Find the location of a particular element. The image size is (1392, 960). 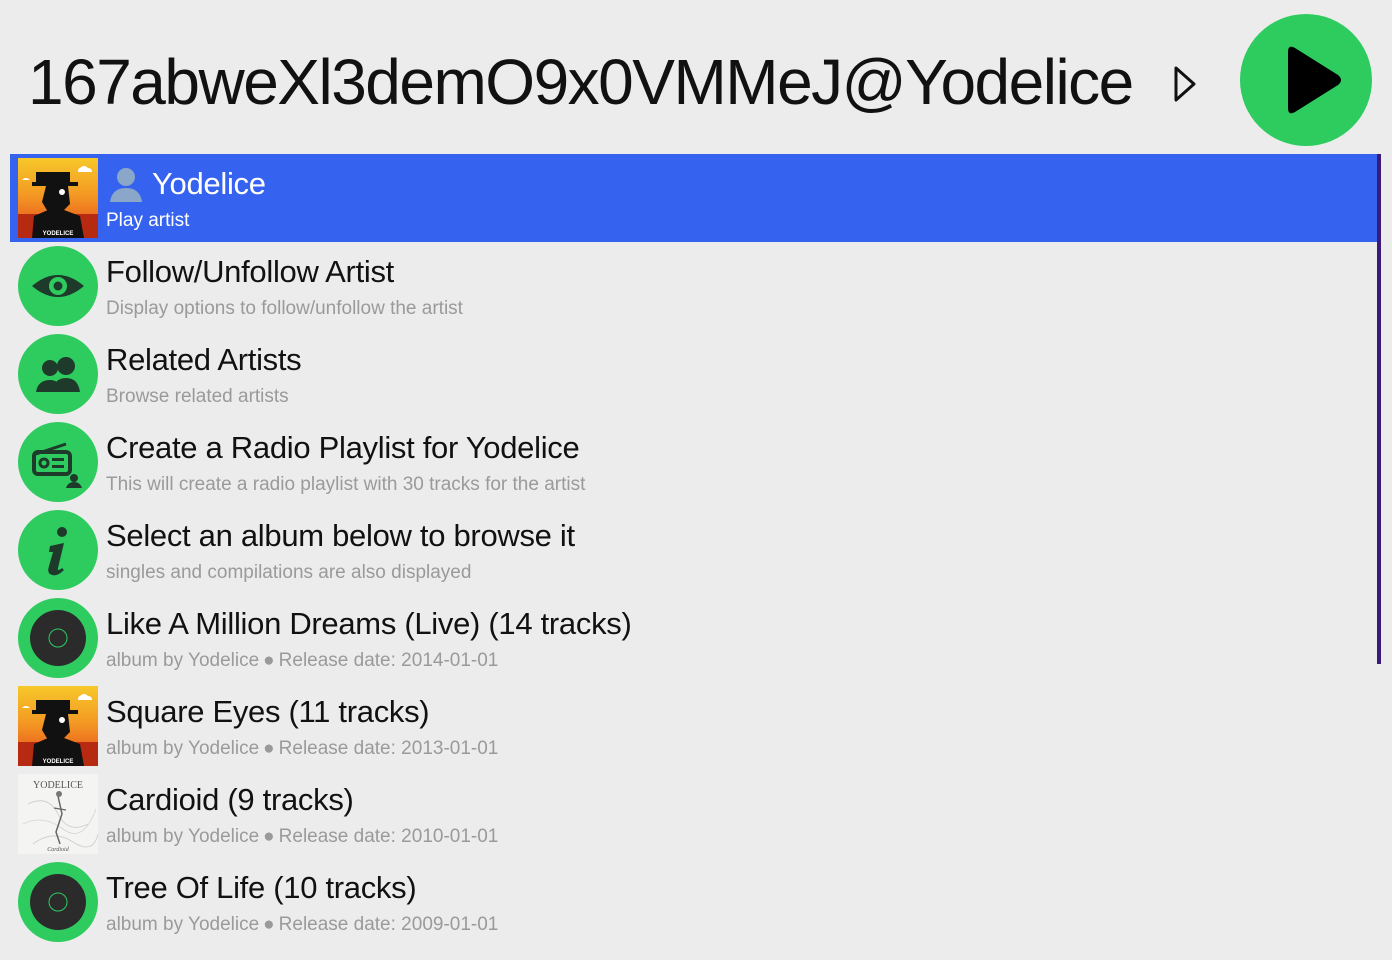

list-item-title: Like A Million Dreams (Live) (14 tracks) is located at coordinates (369, 623).